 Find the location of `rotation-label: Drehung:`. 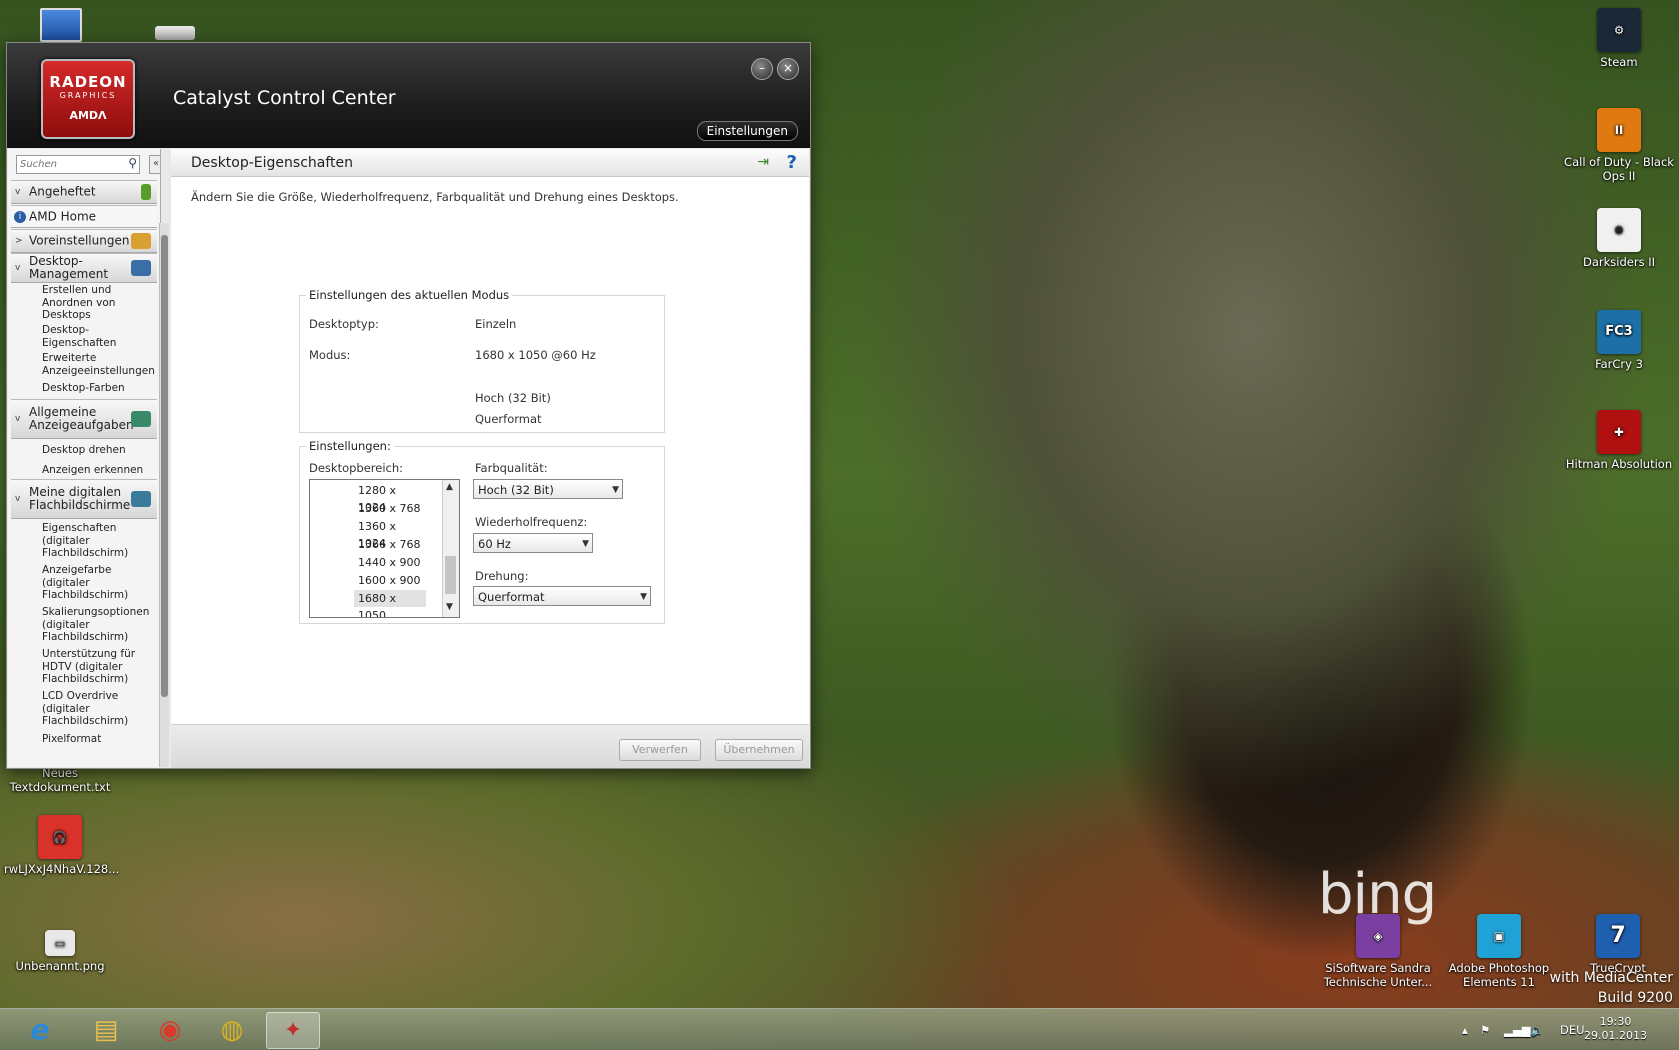

rotation-label: Drehung: is located at coordinates (502, 576).